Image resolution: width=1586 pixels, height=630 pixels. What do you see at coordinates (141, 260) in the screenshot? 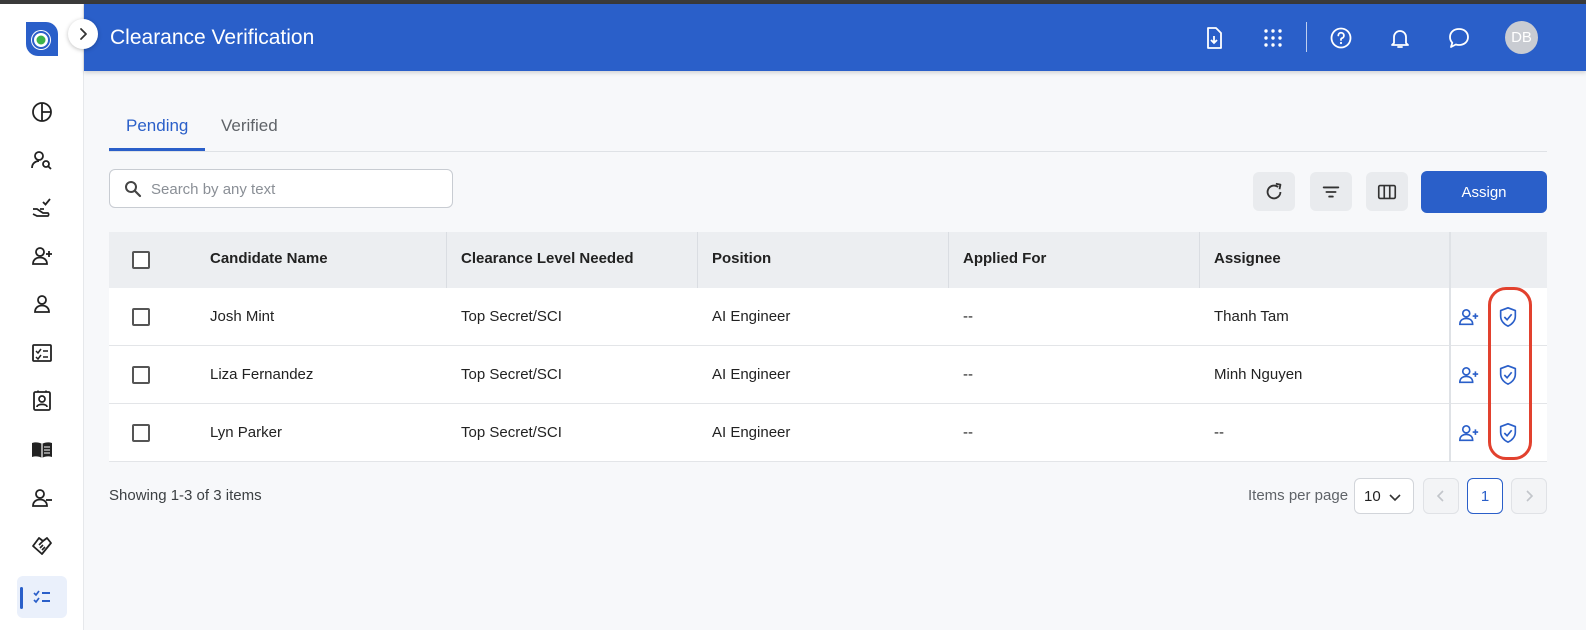
I see `select-all-checkbox` at bounding box center [141, 260].